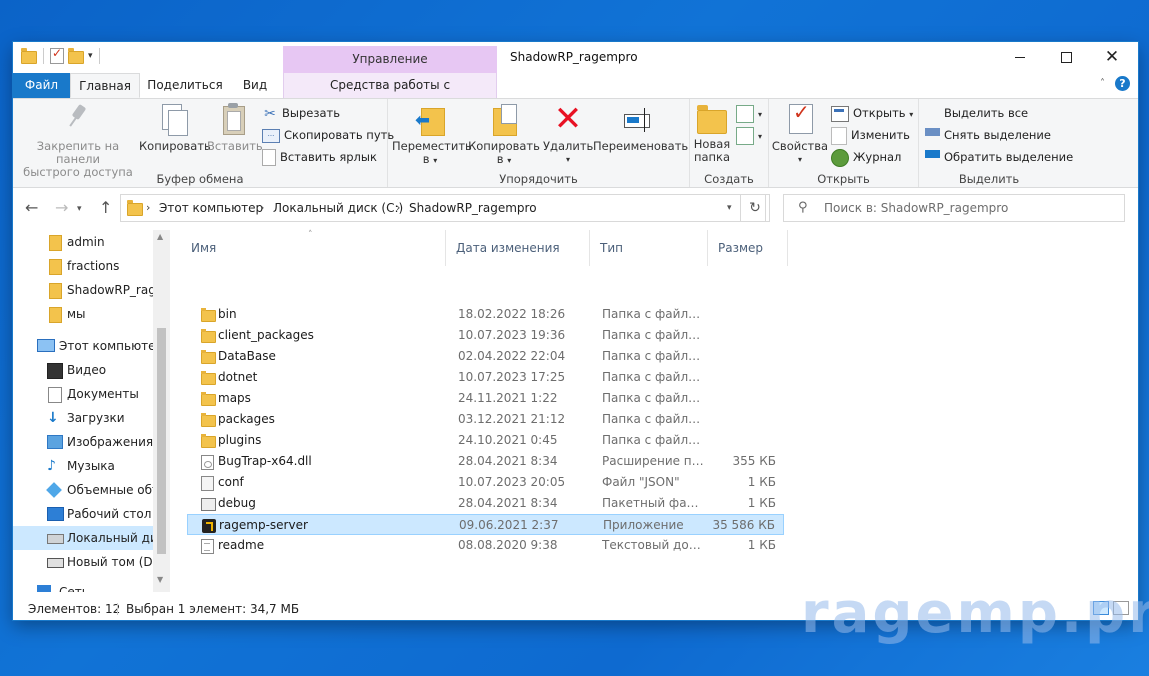  I want to click on delete-button: ✕ Удалить ▾, so click(568, 134).